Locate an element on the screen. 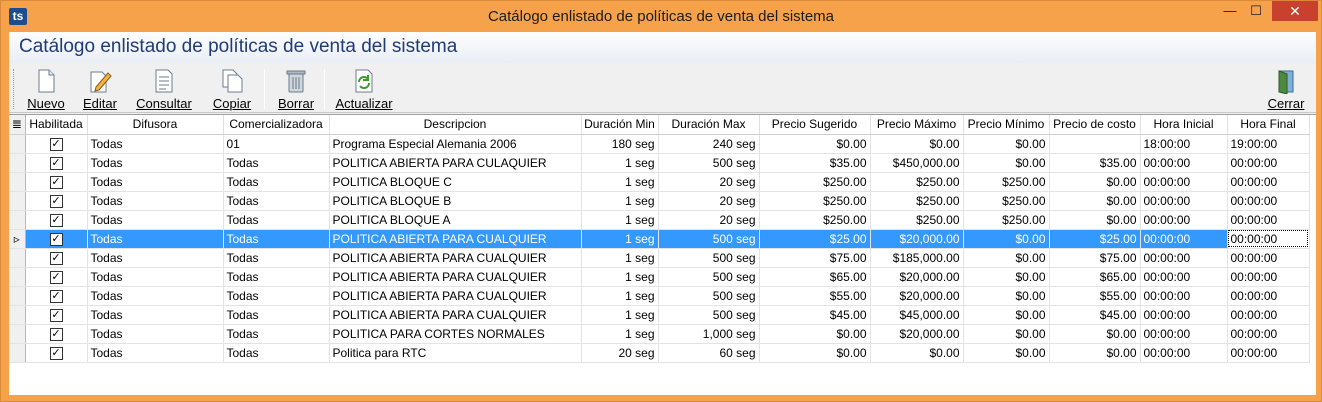 Image resolution: width=1322 pixels, height=402 pixels. table-cell: POLITICA BLOQUE C is located at coordinates (455, 182).